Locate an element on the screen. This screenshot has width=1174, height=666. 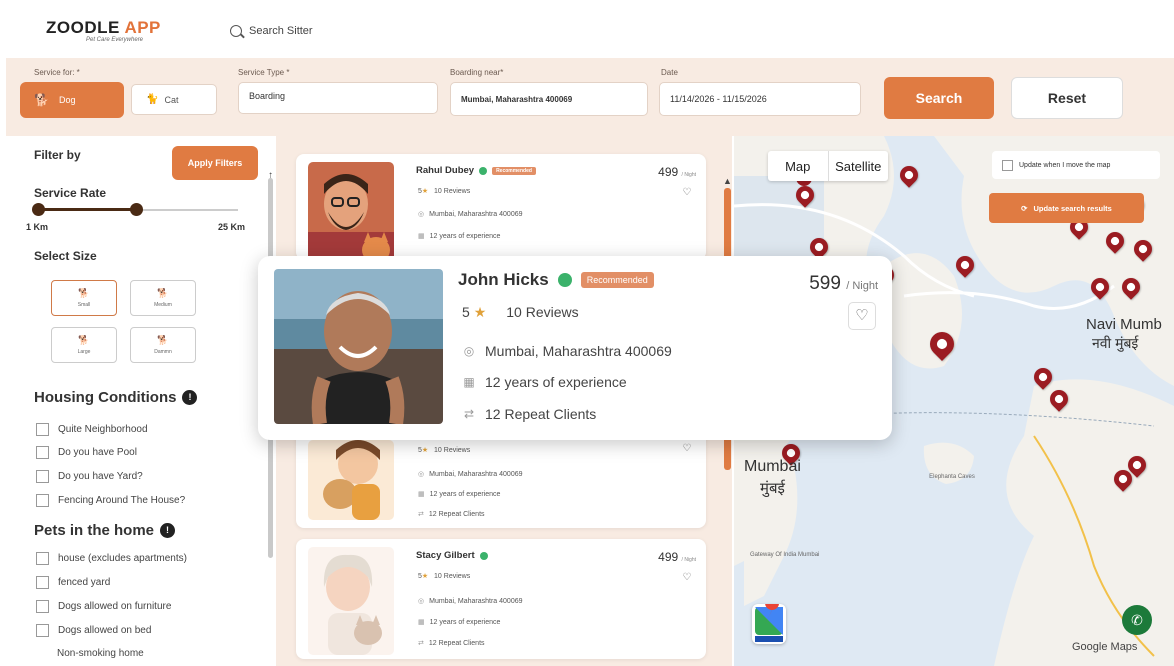
pets-option: Non-smoking home is located at coordinates (100, 653).